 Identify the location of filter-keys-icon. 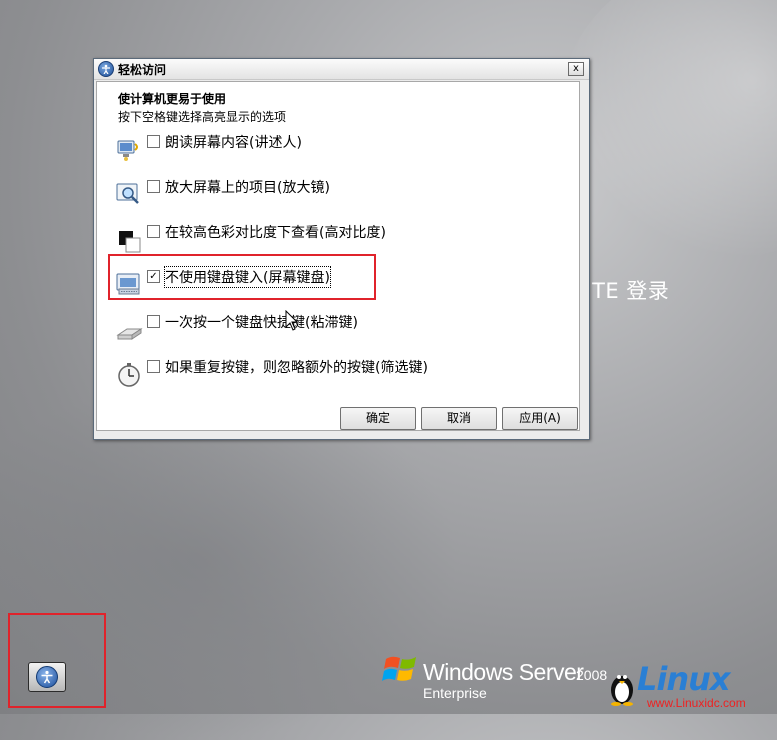
(129, 374).